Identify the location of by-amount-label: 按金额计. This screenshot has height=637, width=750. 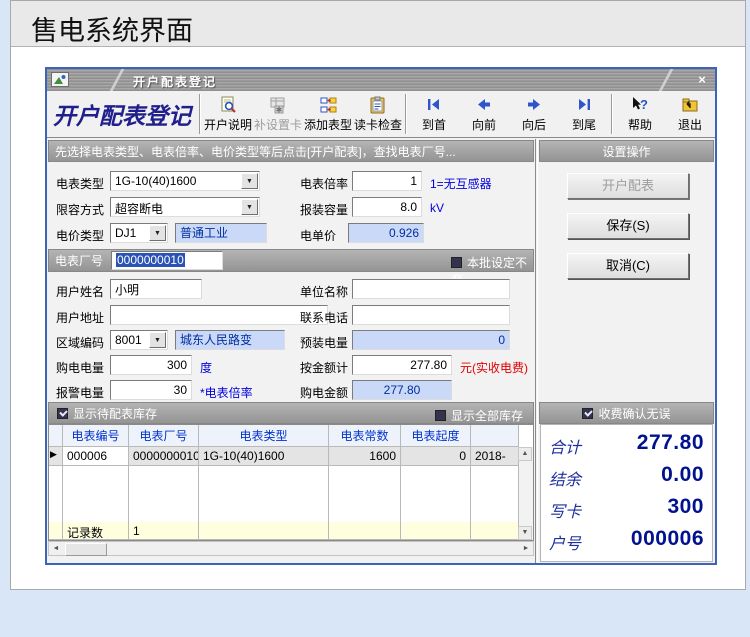
(324, 368).